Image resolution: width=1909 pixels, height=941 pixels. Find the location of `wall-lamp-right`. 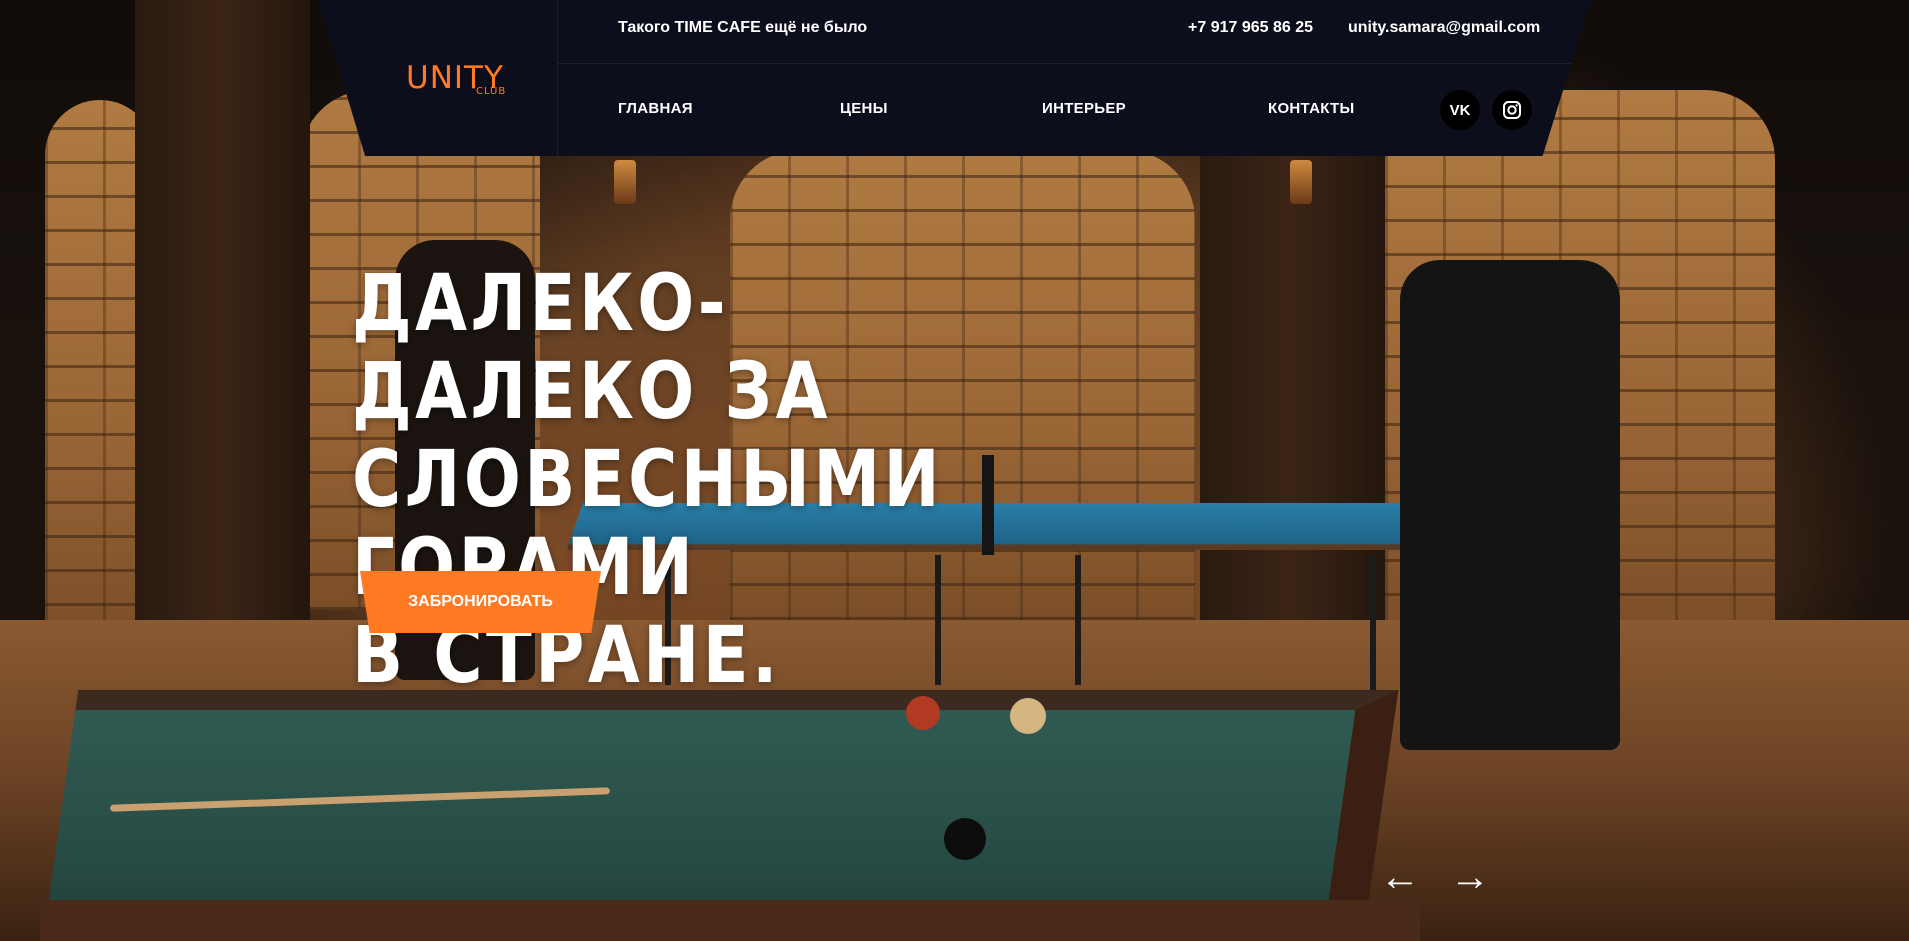

wall-lamp-right is located at coordinates (1301, 182).